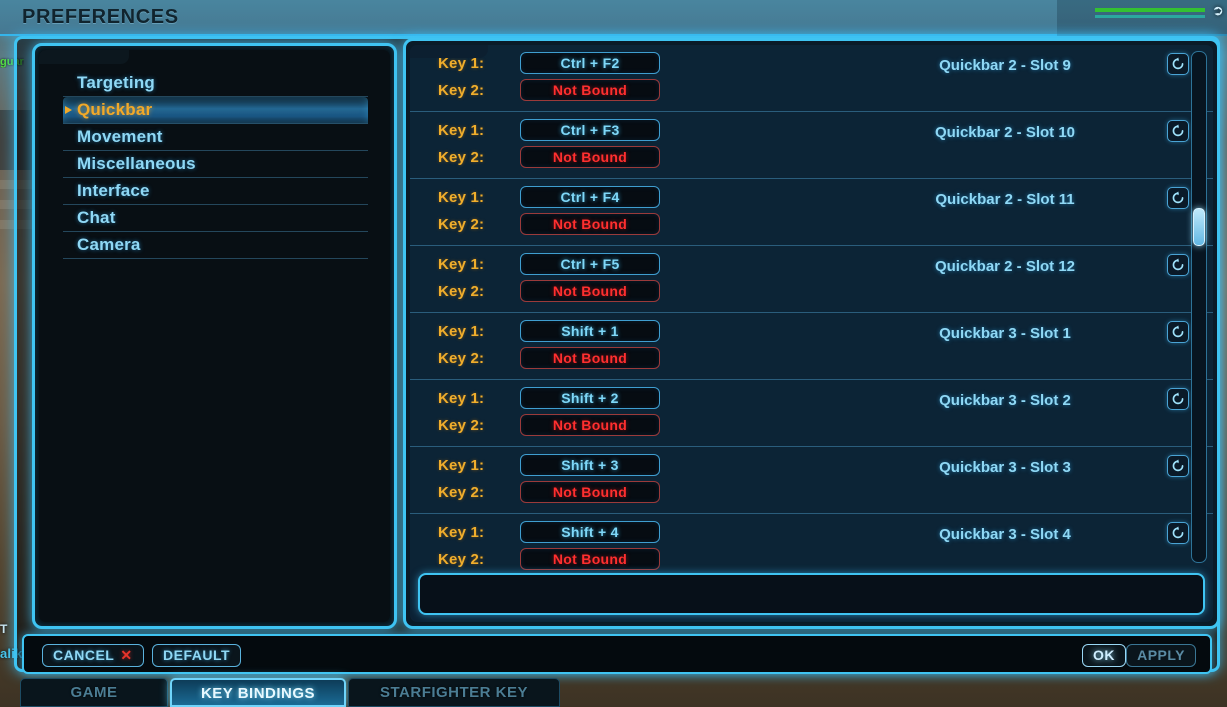 This screenshot has height=707, width=1227. I want to click on key1-binding-button: Shift + 2, so click(590, 398).